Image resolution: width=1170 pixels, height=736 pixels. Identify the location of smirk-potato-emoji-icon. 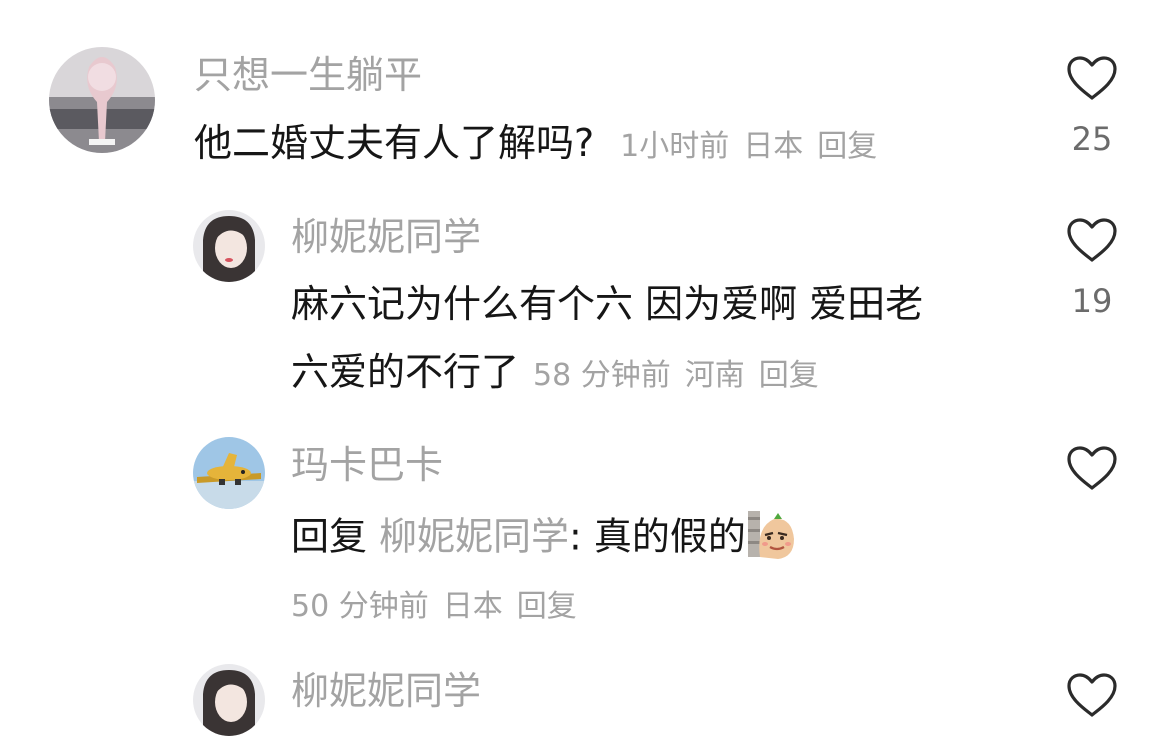
(771, 535).